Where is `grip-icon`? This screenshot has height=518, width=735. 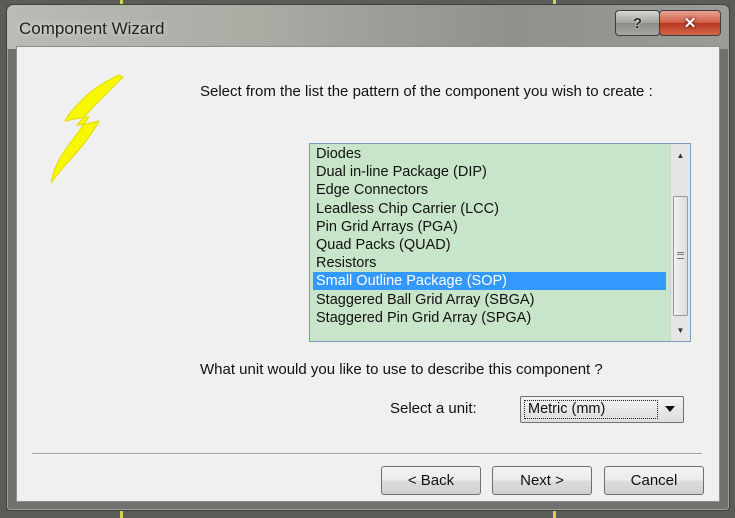 grip-icon is located at coordinates (680, 255).